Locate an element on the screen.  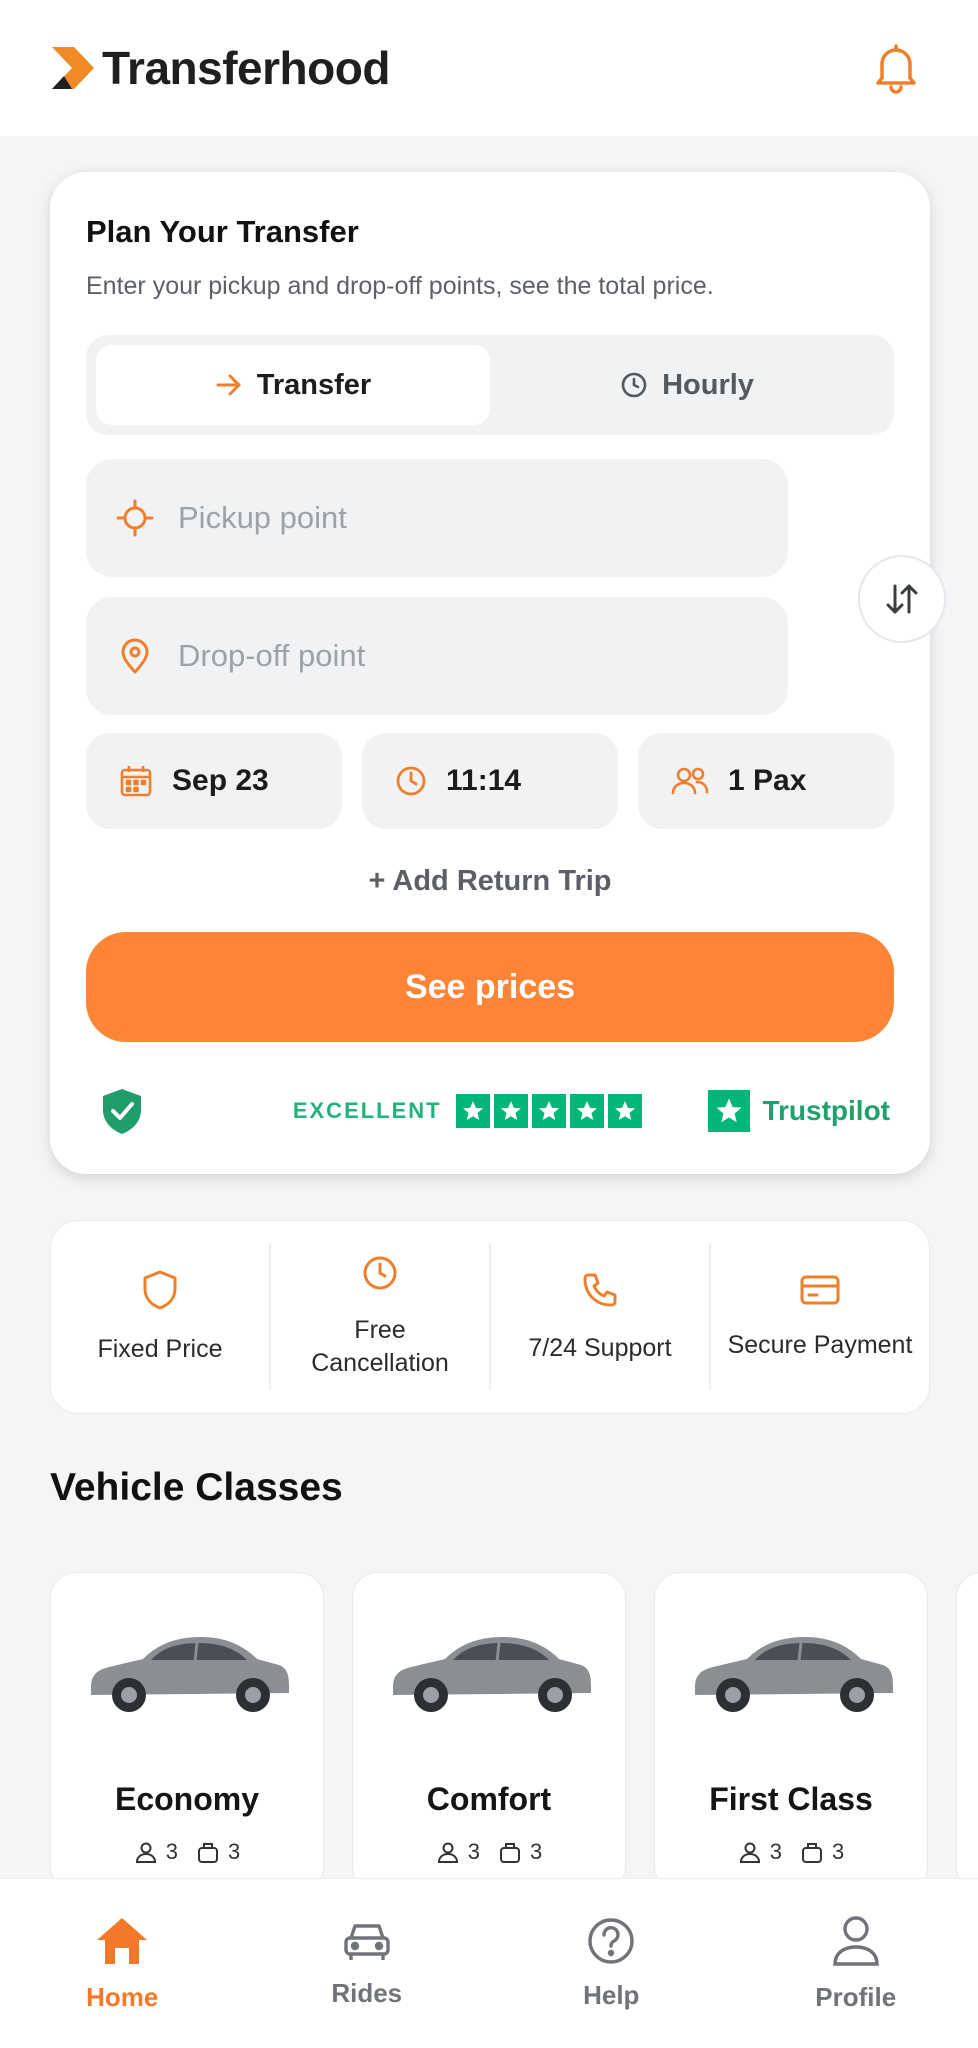
profile-icon is located at coordinates (856, 1941).